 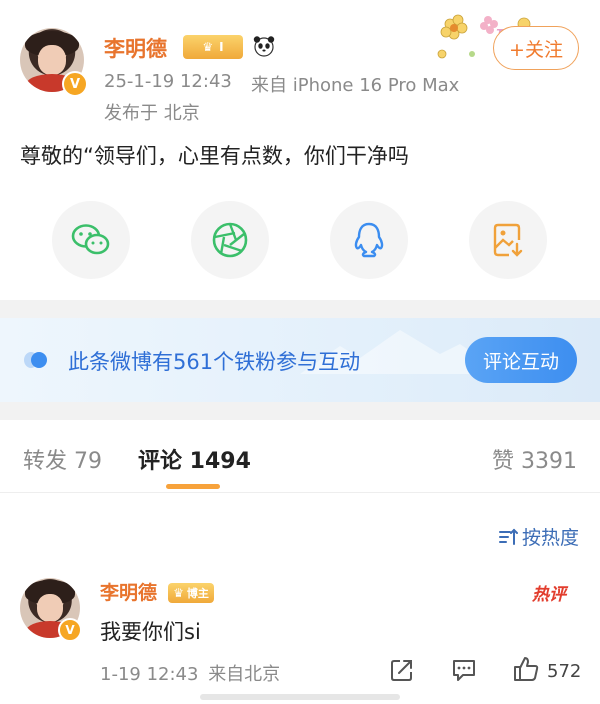 I want to click on verified-badge-icon: V, so click(x=75, y=84).